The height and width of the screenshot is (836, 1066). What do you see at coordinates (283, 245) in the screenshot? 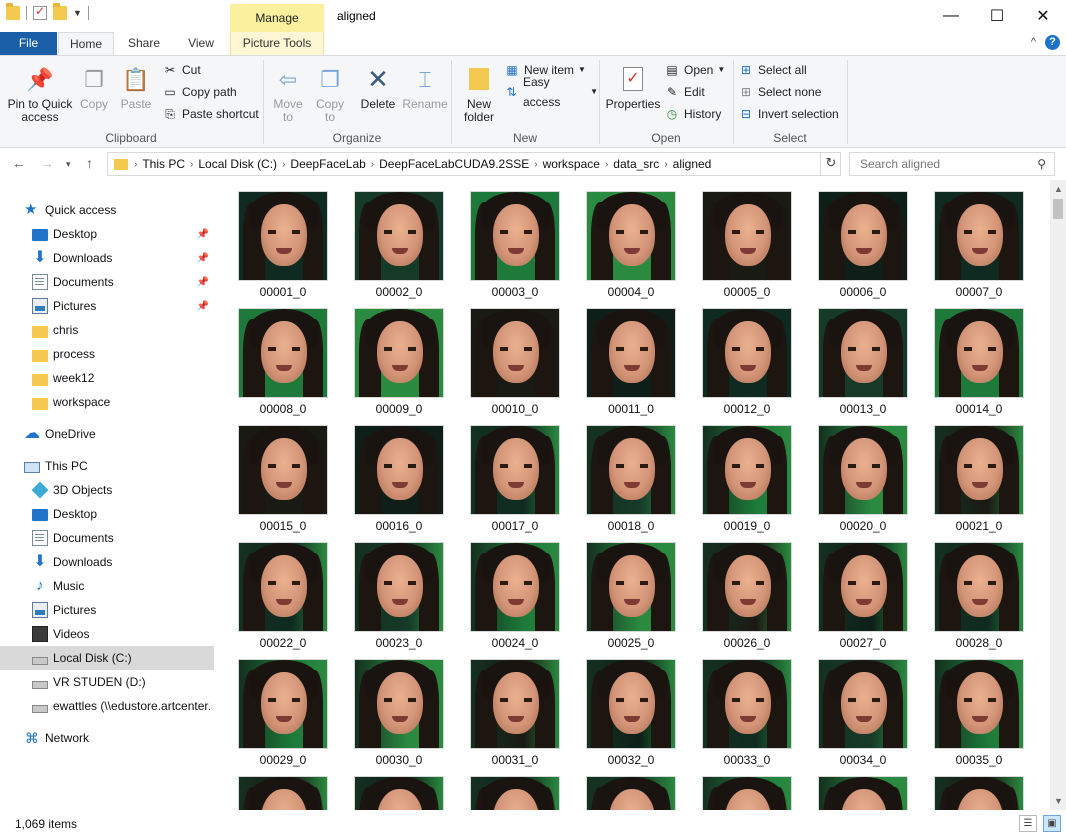
I see `file-thumbnail: 00001_0` at bounding box center [283, 245].